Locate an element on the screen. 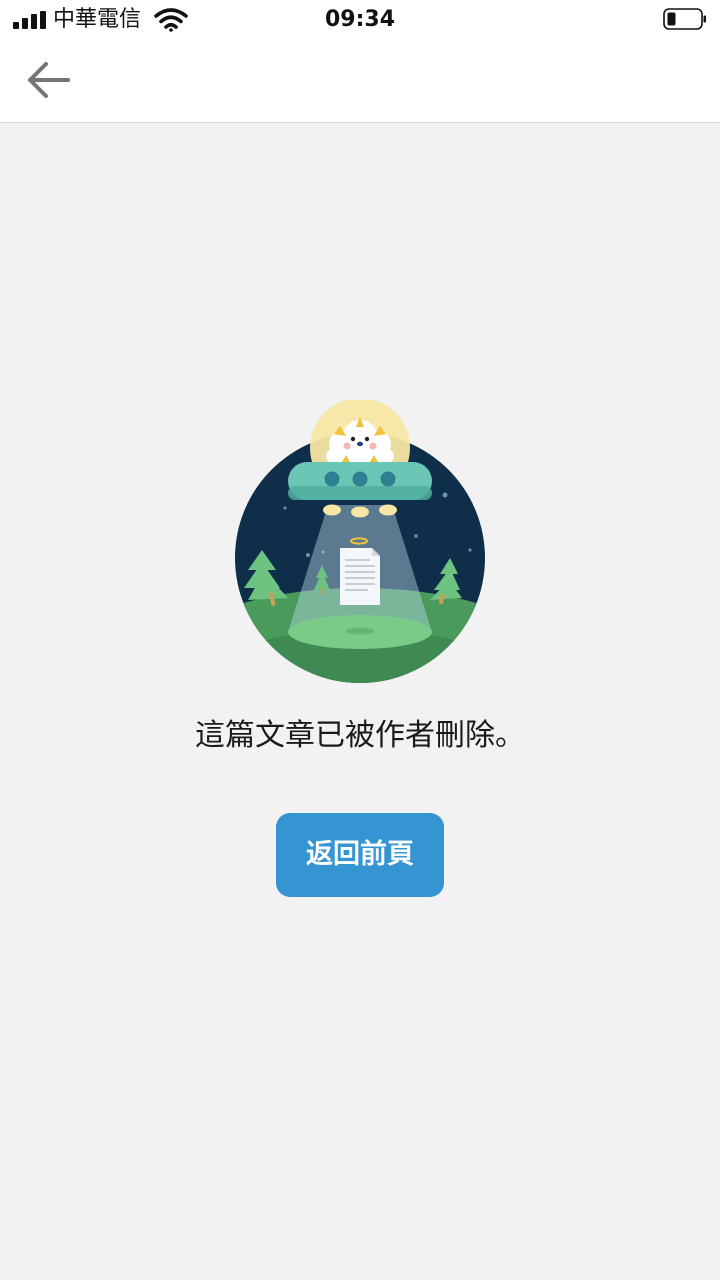 Image resolution: width=720 pixels, height=1280 pixels. clock: 09:34 is located at coordinates (360, 19).